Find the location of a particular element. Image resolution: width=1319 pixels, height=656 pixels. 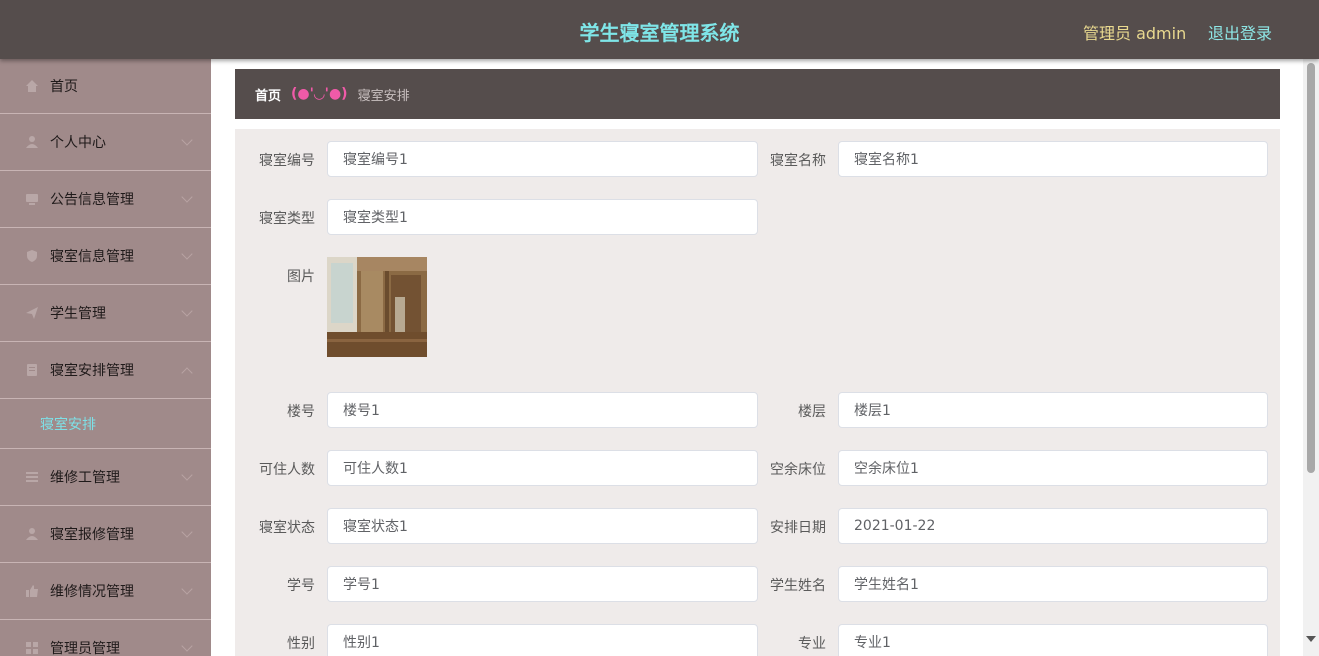

sidebar-item-home: 首页 is located at coordinates (105, 86).